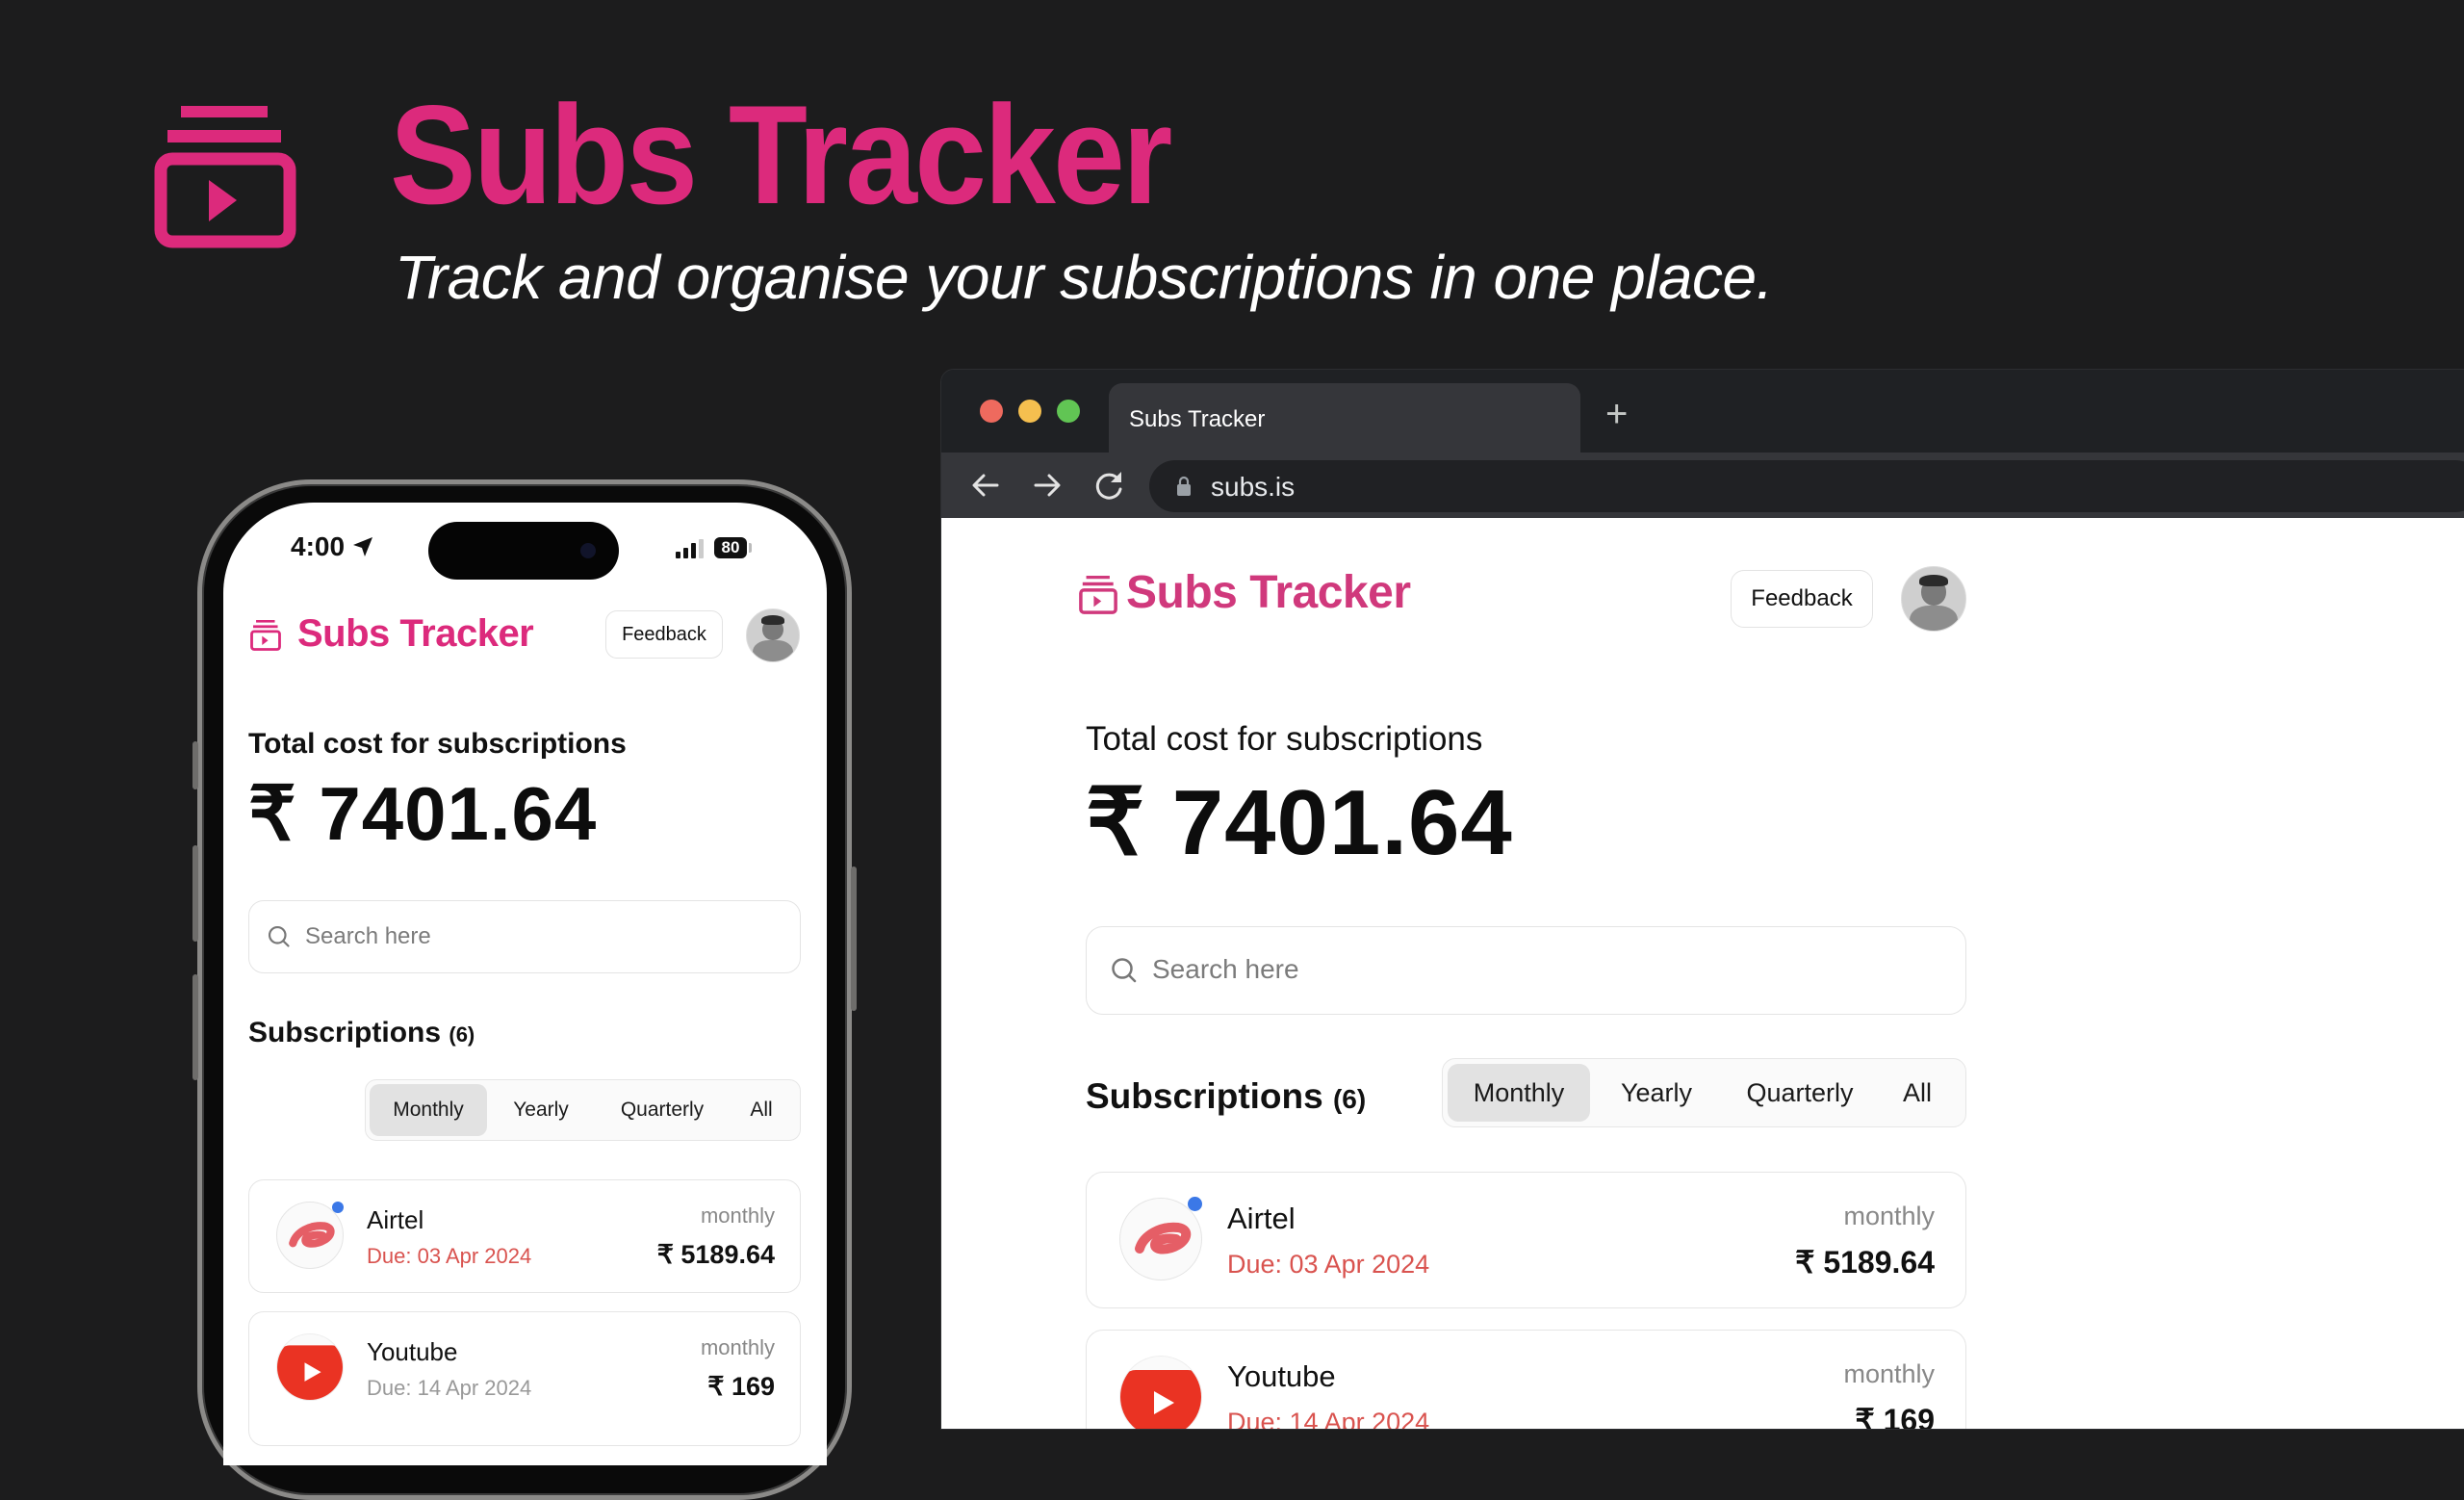 The height and width of the screenshot is (1500, 2464). I want to click on phone-action-button, so click(195, 765).